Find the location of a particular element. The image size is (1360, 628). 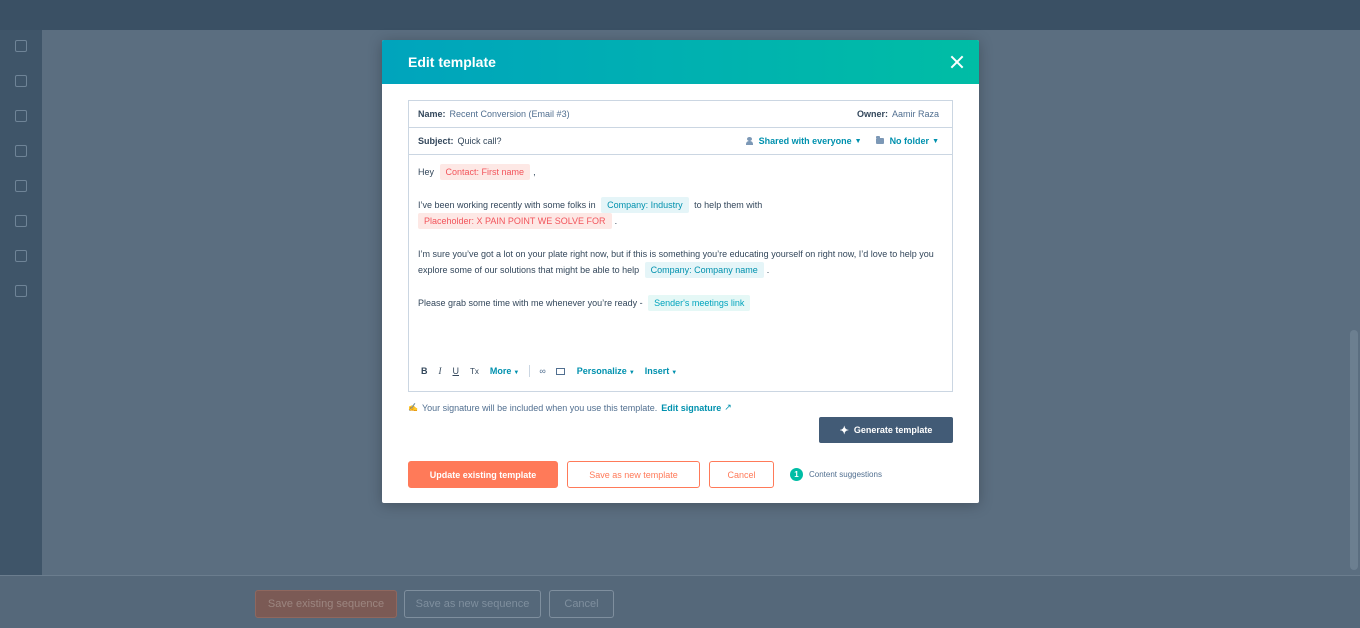

save-as-new-template-button: Save as new template is located at coordinates (633, 474).